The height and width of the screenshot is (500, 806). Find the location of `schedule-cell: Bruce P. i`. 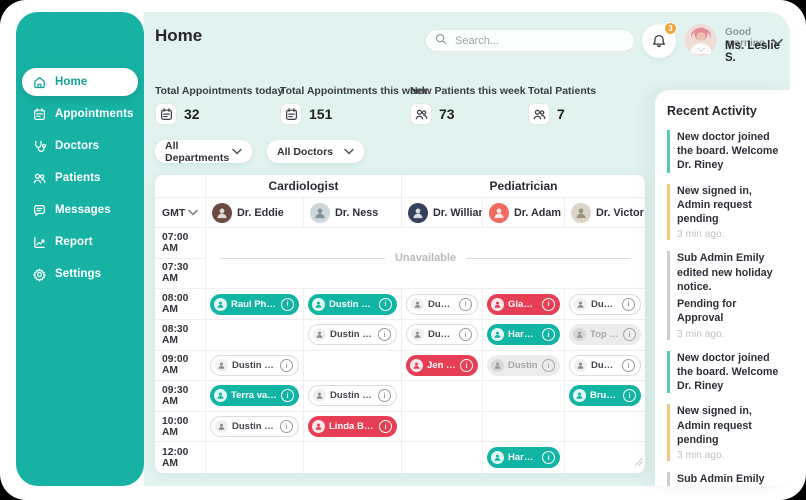

schedule-cell: Bruce P. i is located at coordinates (605, 396).